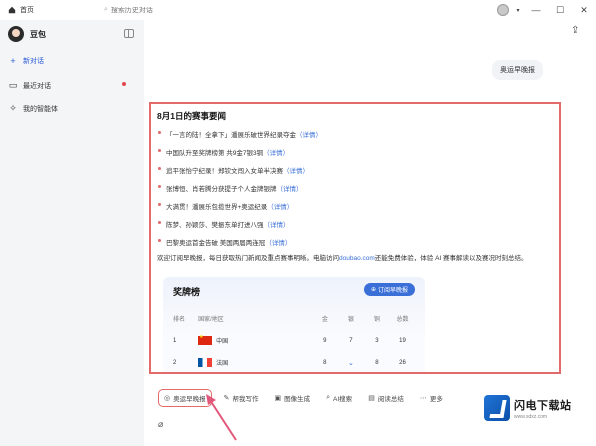  I want to click on brand-avatar, so click(16, 34).